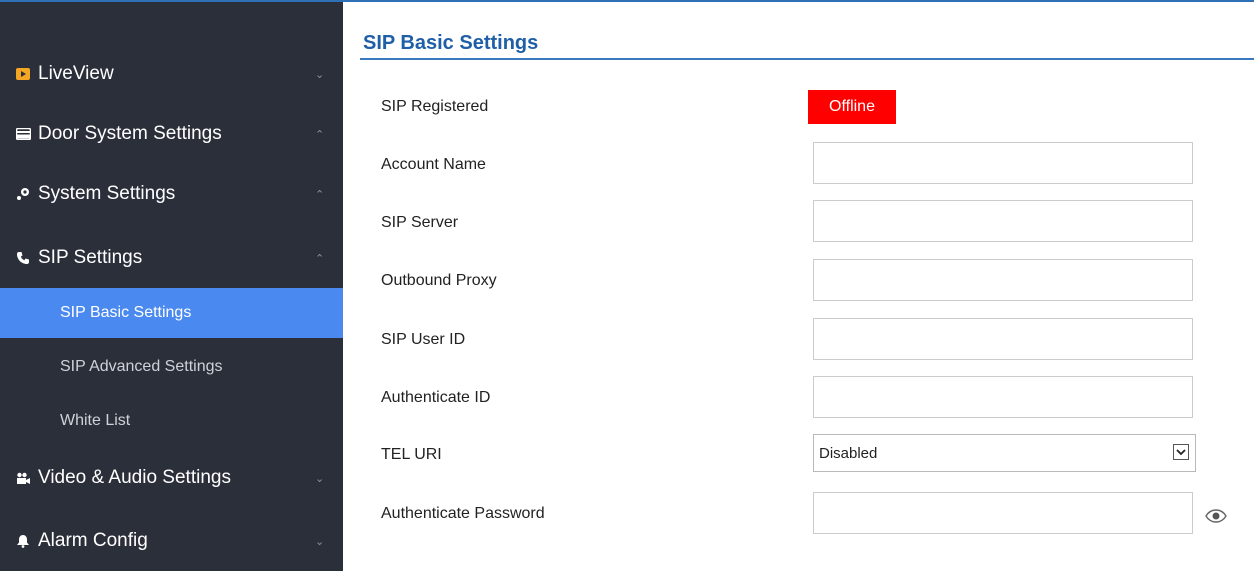 Image resolution: width=1254 pixels, height=571 pixels. Describe the element at coordinates (420, 222) in the screenshot. I see `sip-server-label: SIP Server` at that location.